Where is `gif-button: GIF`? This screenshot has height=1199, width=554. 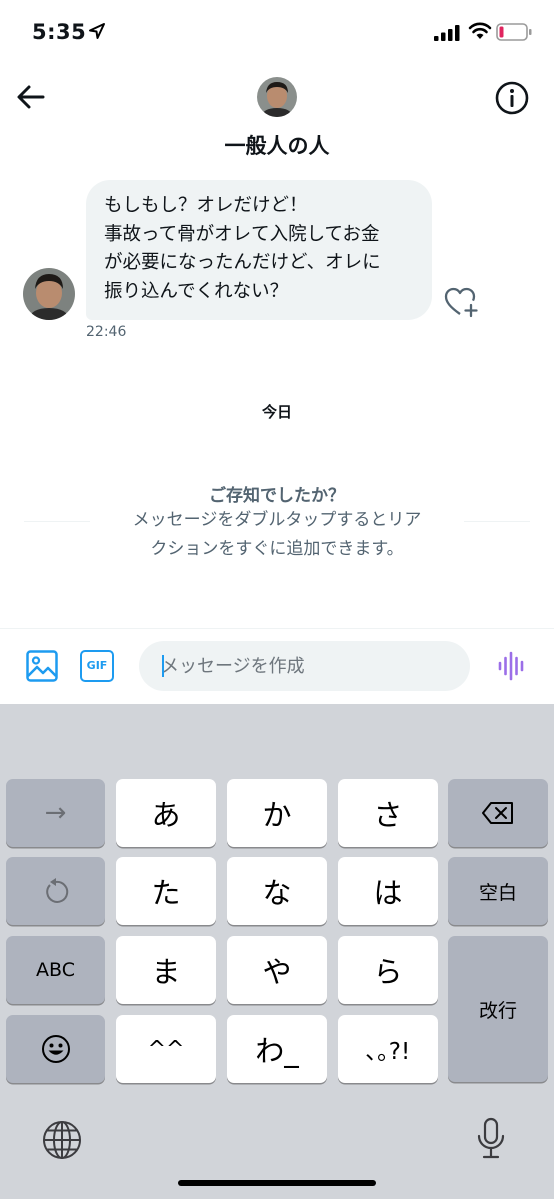 gif-button: GIF is located at coordinates (97, 666).